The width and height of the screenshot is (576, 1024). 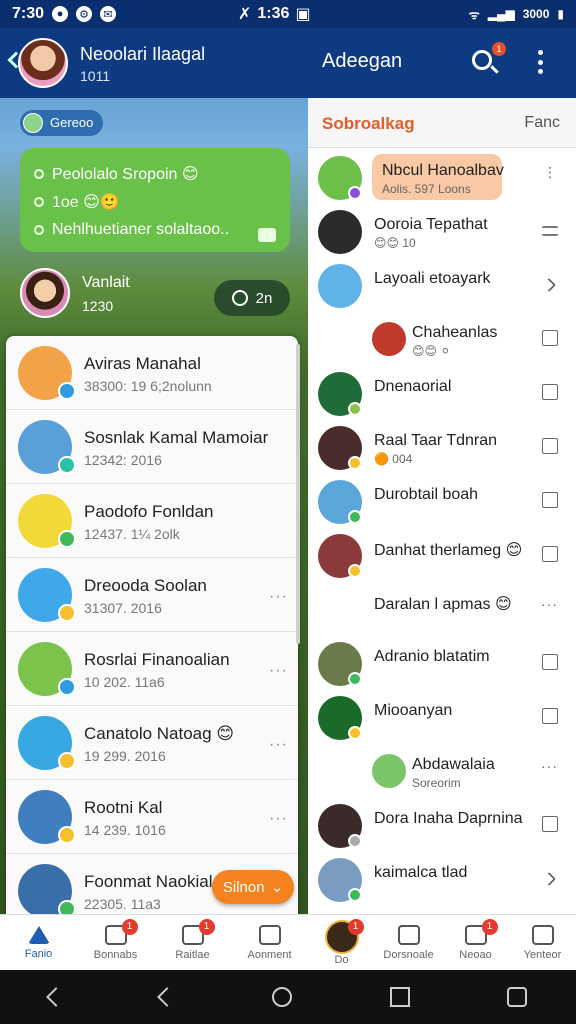 I want to click on timer-button: 2n, so click(x=252, y=298).